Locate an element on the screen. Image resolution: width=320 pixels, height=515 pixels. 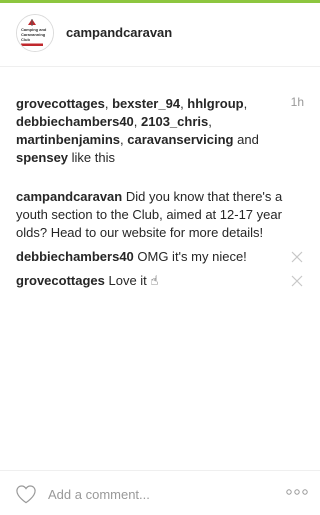
post-username: campandcaravan is located at coordinates (119, 32).